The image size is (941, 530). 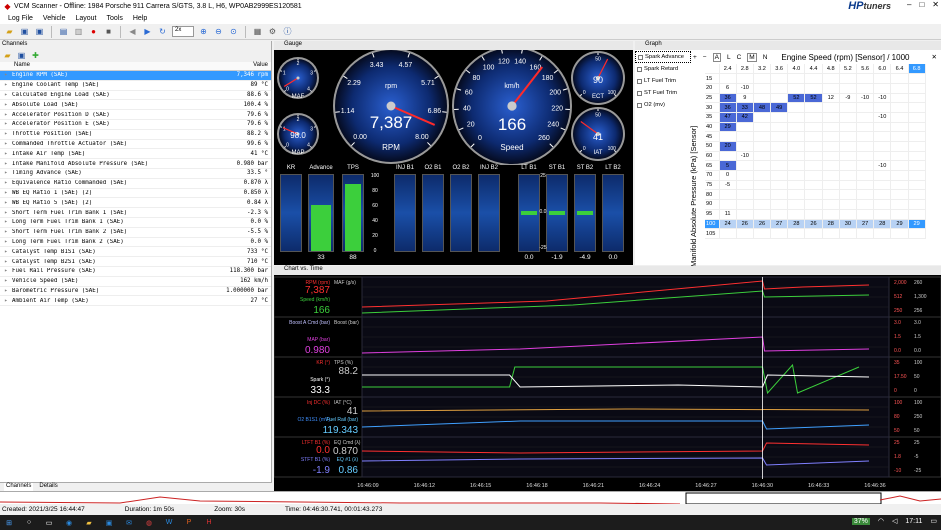 I want to click on column-header: 2.8, so click(x=745, y=69).